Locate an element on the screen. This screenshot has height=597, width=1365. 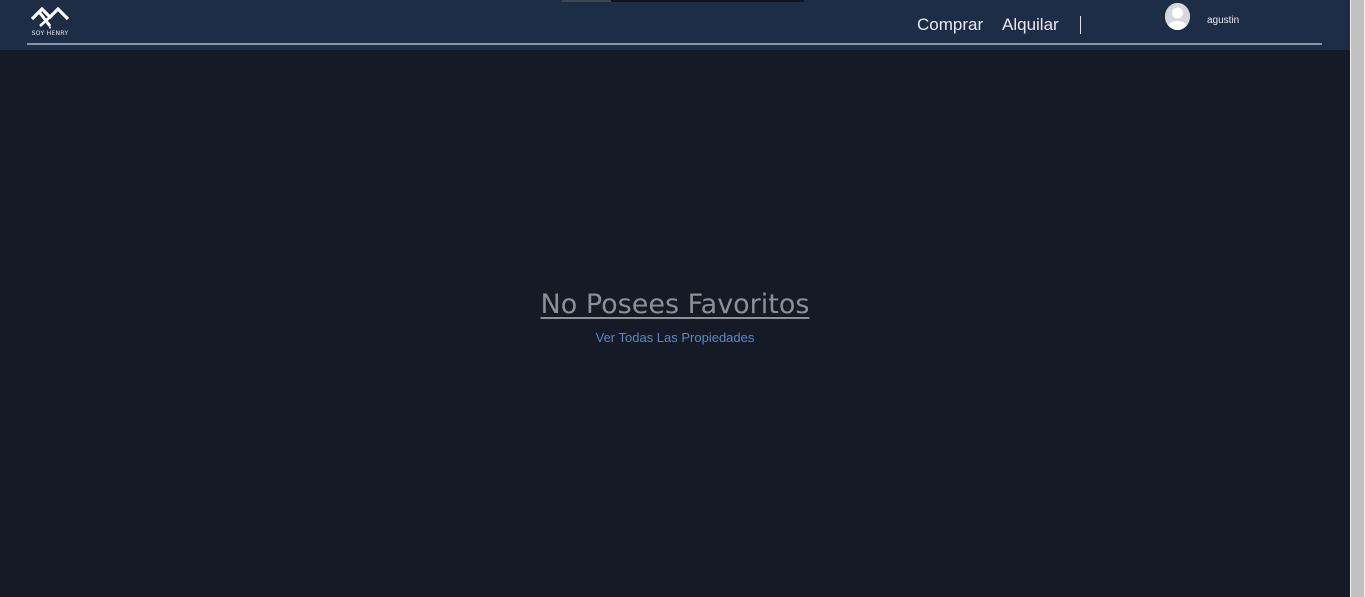
logo: SOY HENRY is located at coordinates (50, 23).